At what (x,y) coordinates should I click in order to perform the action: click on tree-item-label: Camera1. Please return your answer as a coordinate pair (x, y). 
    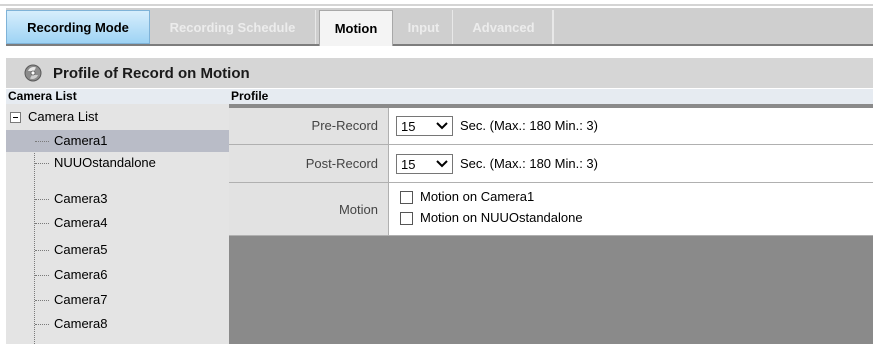
    Looking at the image, I should click on (81, 140).